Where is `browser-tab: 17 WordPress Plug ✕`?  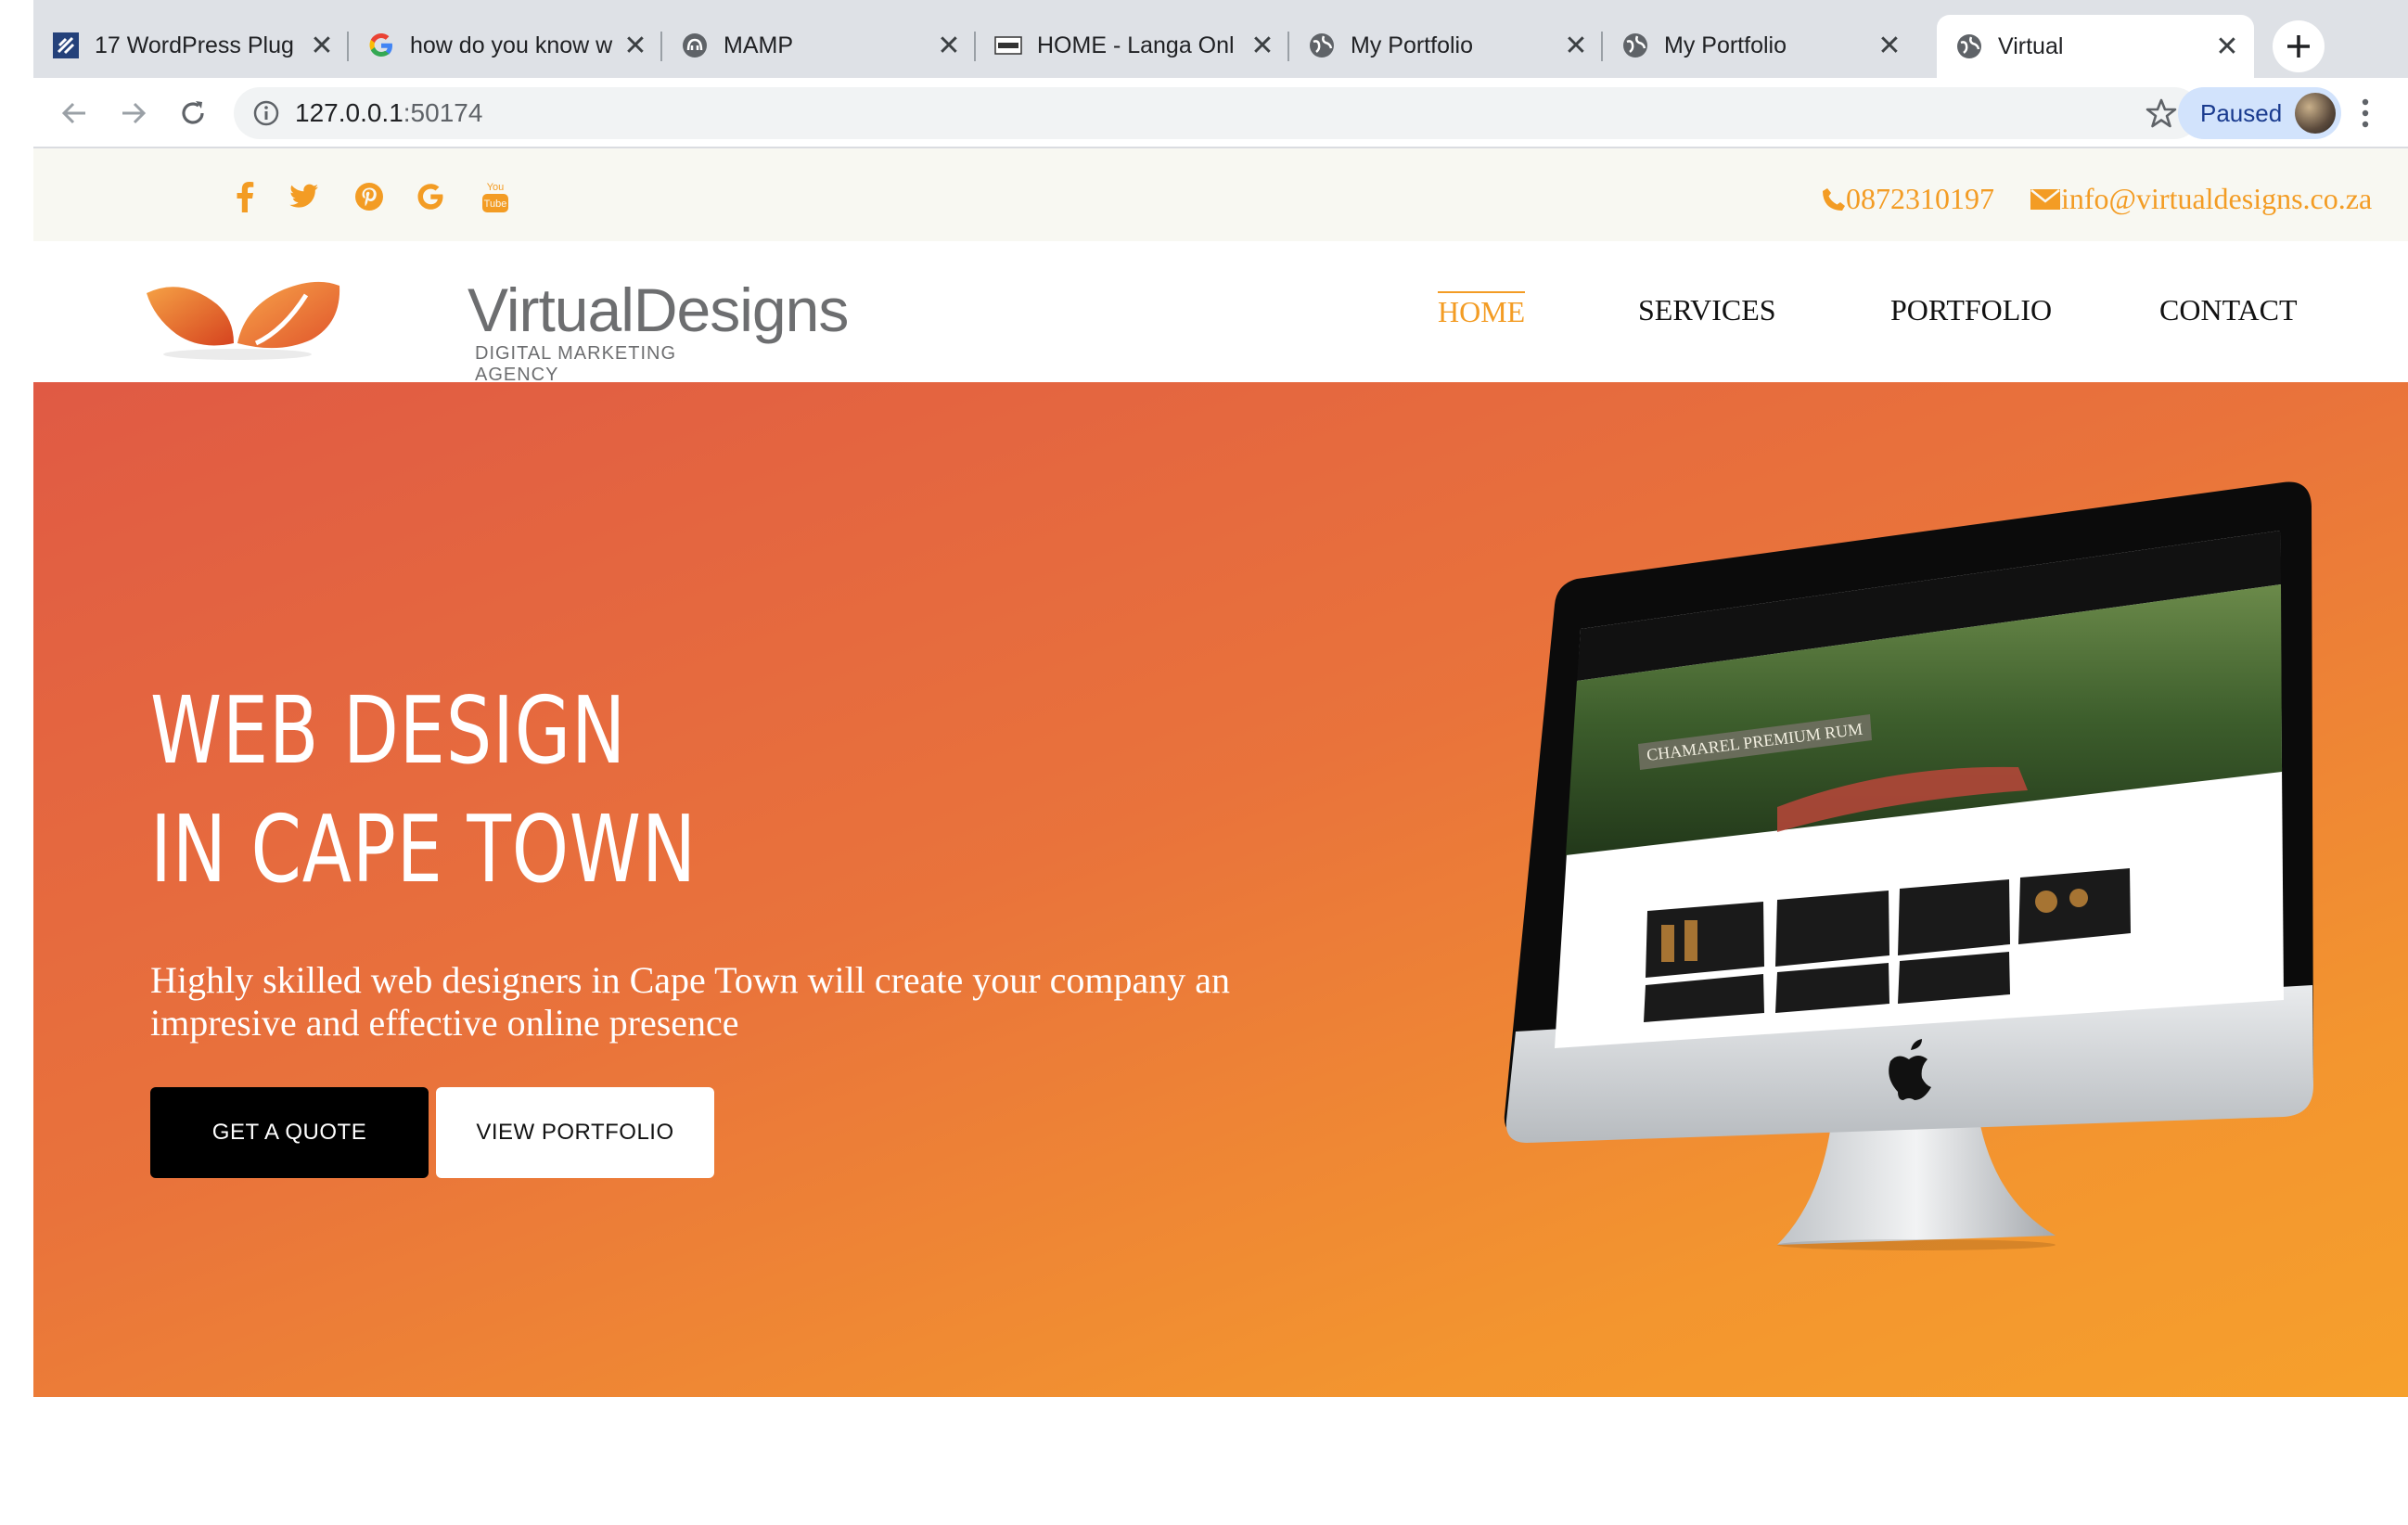 browser-tab: 17 WordPress Plug ✕ is located at coordinates (191, 45).